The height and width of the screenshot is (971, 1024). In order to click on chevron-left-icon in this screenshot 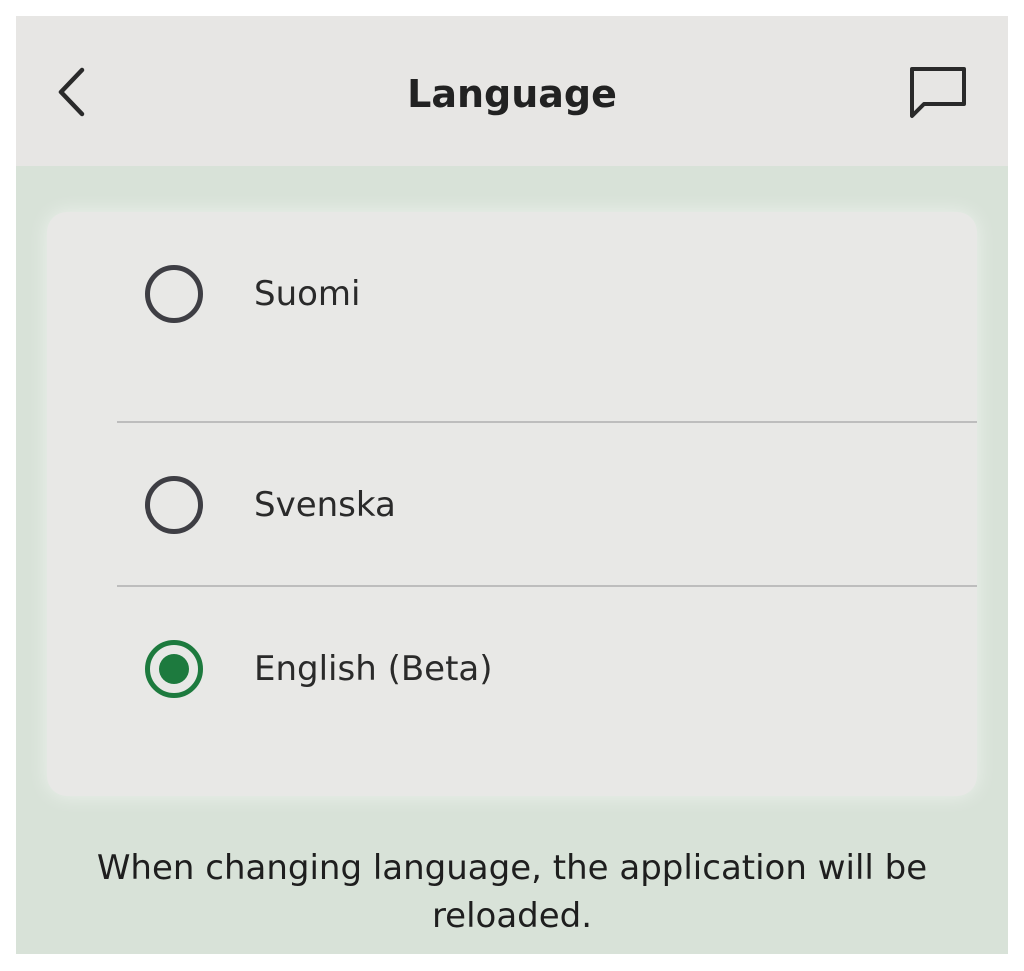, I will do `click(71, 92)`.